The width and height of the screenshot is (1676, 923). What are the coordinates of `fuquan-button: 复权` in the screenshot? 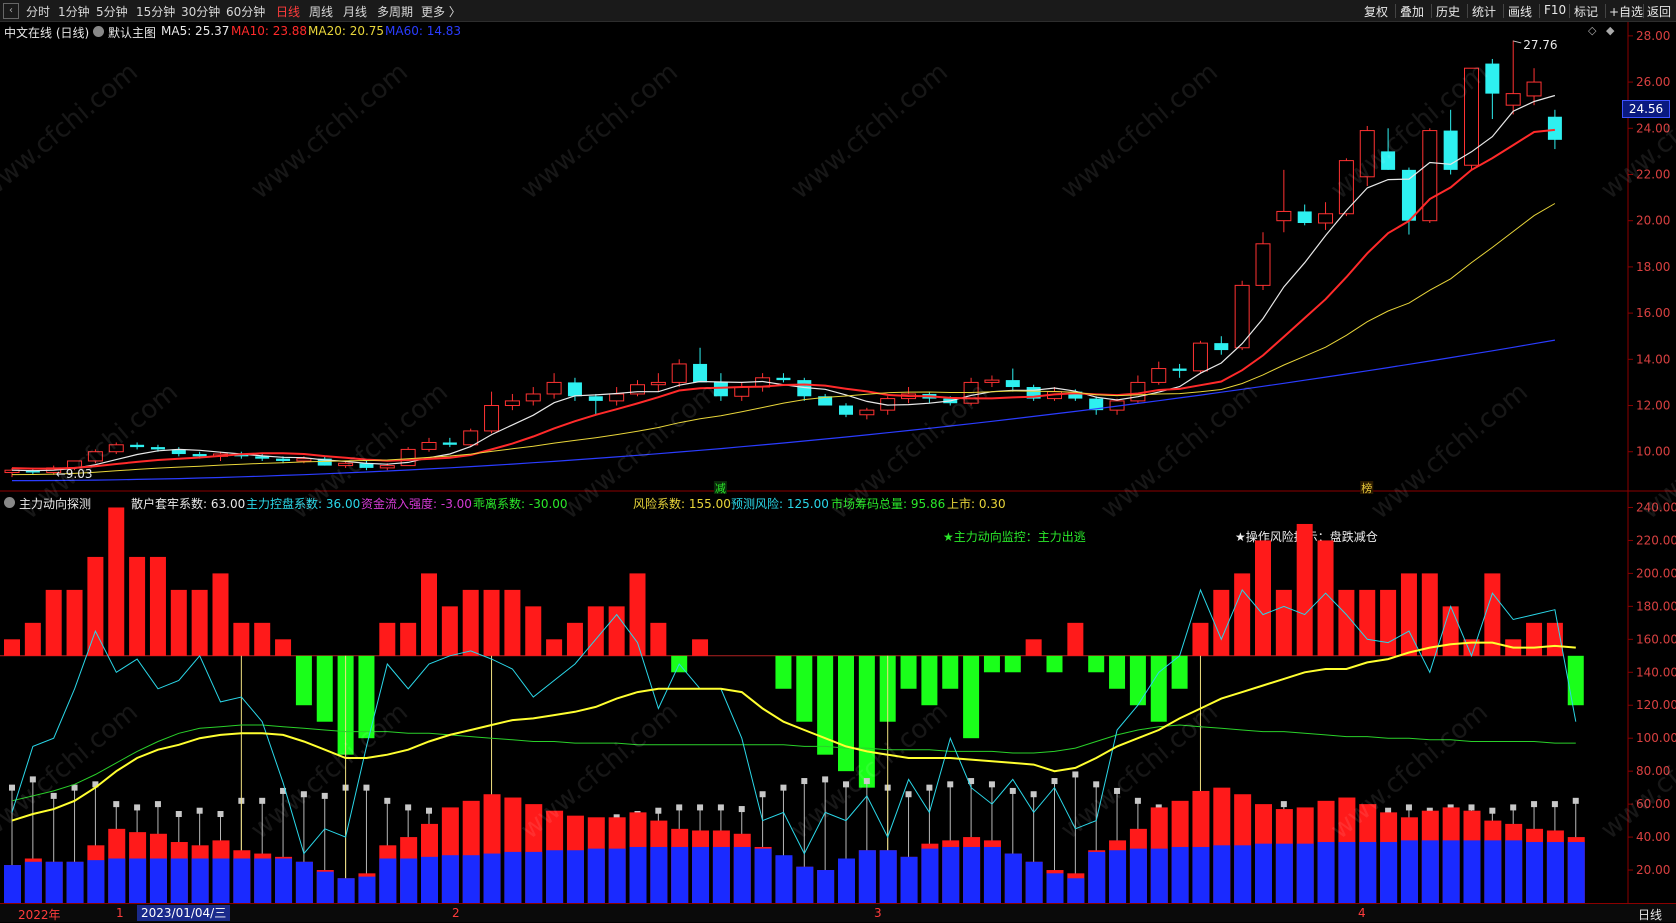 It's located at (1376, 11).